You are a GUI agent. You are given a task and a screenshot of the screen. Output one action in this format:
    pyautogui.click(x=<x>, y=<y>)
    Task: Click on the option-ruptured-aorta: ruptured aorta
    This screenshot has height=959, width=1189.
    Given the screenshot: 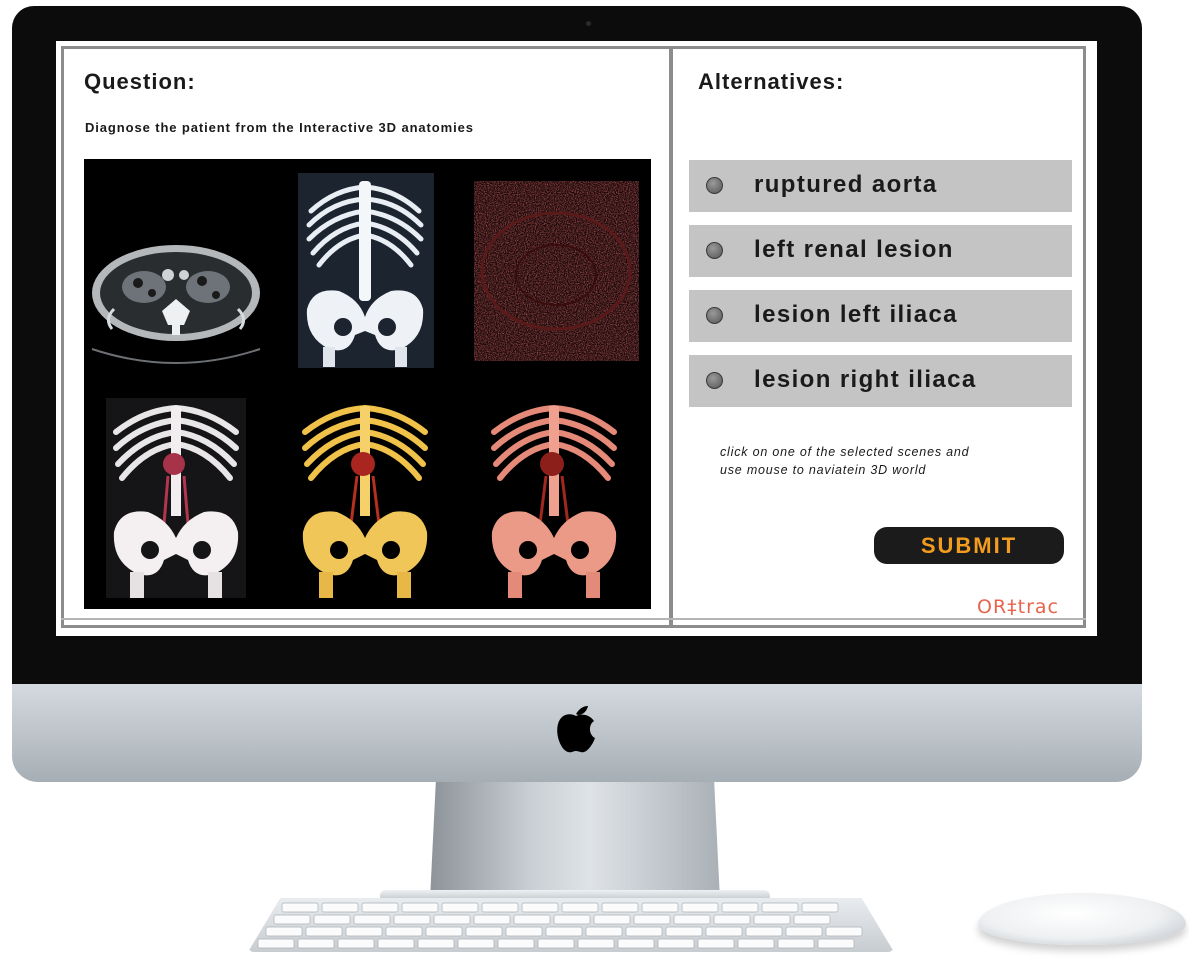 What is the action you would take?
    pyautogui.click(x=880, y=186)
    